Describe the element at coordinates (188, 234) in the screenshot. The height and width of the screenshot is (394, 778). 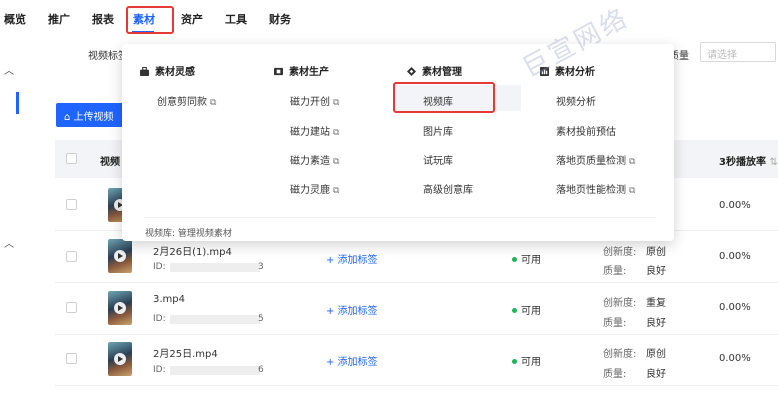
I see `dropdown-footer-description: 视频库: 管理视频素材` at that location.